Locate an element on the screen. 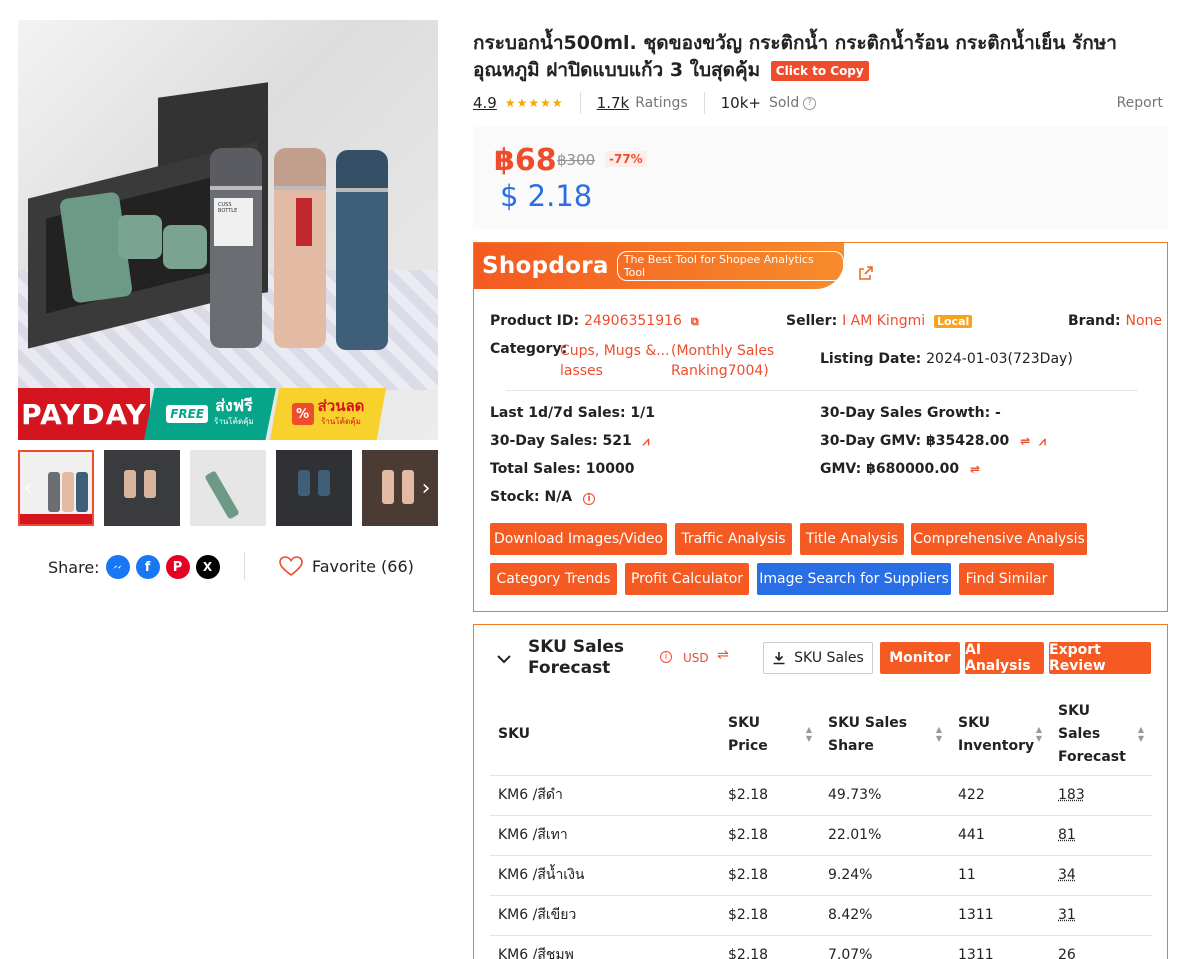 The width and height of the screenshot is (1199, 959). collapse-chevron-icon is located at coordinates (504, 658).